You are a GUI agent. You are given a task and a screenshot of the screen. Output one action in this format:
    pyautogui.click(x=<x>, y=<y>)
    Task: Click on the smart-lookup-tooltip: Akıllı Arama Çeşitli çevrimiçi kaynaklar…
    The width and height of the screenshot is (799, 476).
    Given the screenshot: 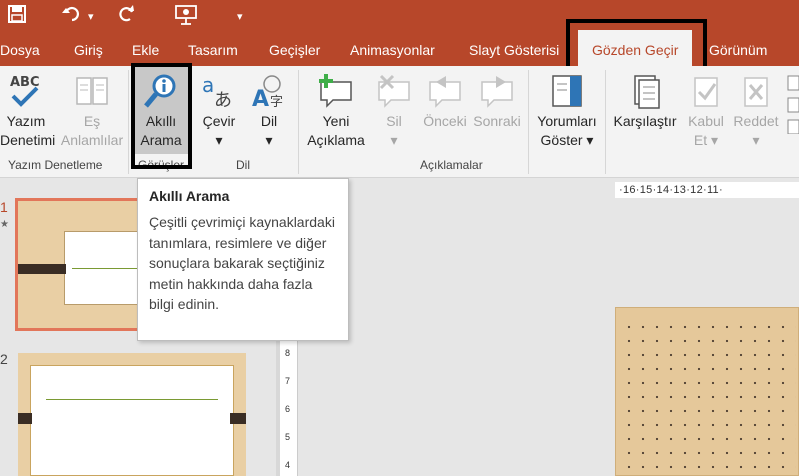 What is the action you would take?
    pyautogui.click(x=243, y=259)
    